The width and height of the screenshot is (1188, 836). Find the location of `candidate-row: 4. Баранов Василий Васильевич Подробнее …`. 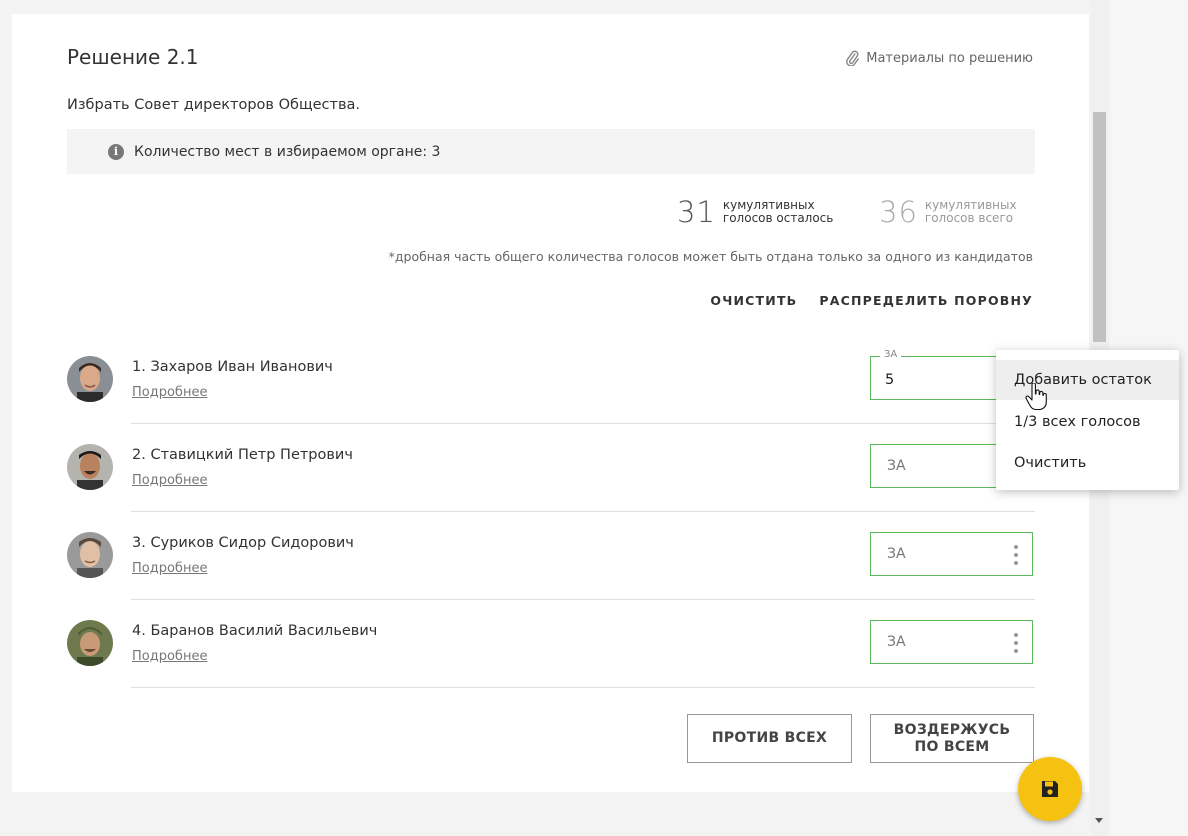

candidate-row: 4. Баранов Василий Васильевич Подробнее … is located at coordinates (551, 644).